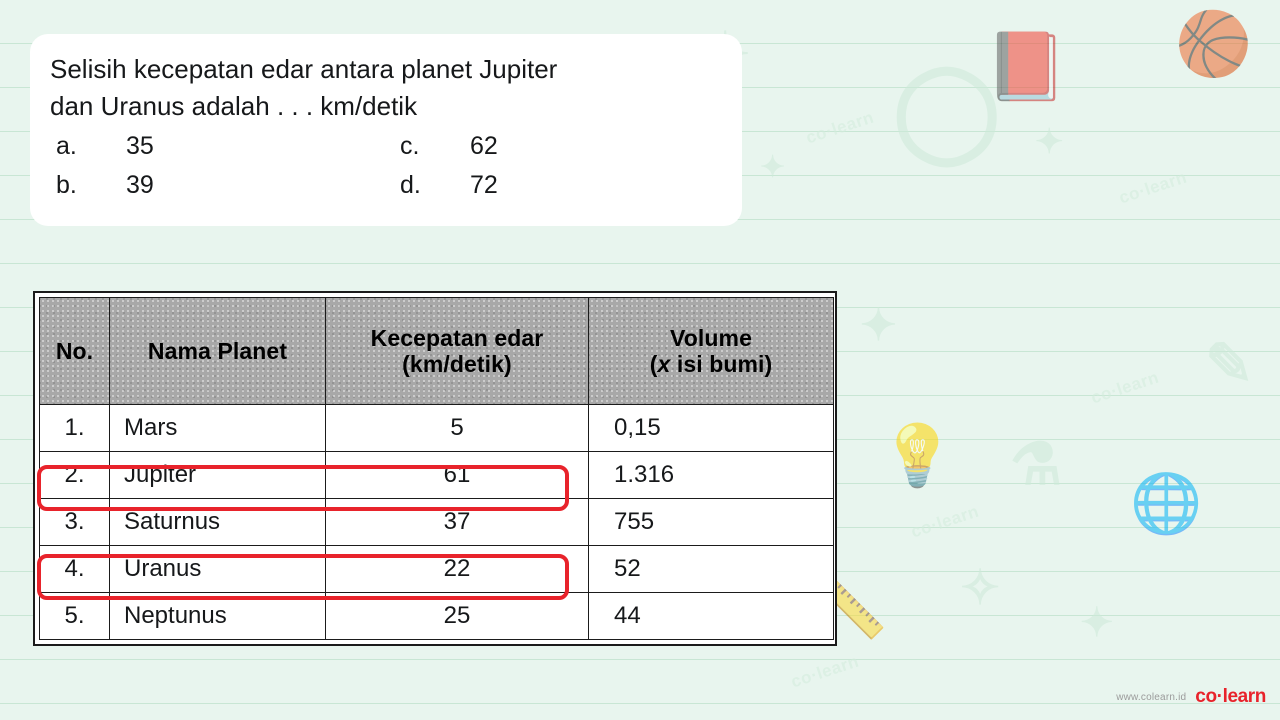  What do you see at coordinates (140, 146) in the screenshot?
I see `option-a-value: 35` at bounding box center [140, 146].